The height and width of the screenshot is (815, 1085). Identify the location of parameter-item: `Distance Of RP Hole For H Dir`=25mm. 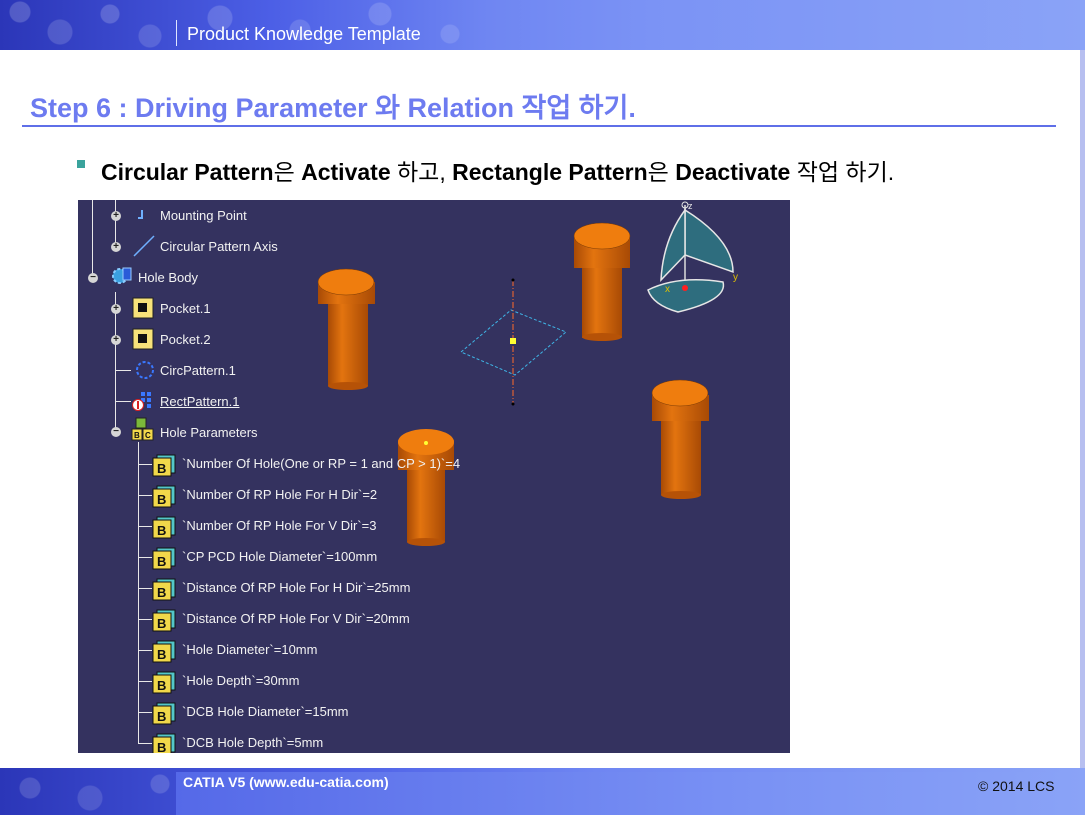
(296, 587).